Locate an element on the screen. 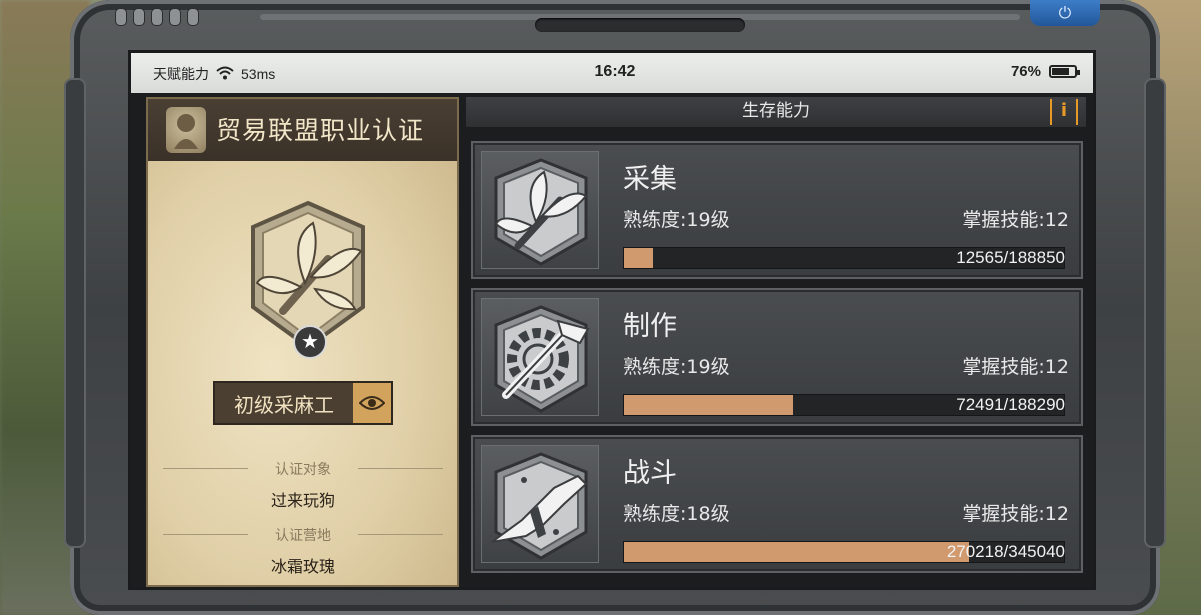 The image size is (1201, 615). battery-percent: 76% is located at coordinates (1025, 71).